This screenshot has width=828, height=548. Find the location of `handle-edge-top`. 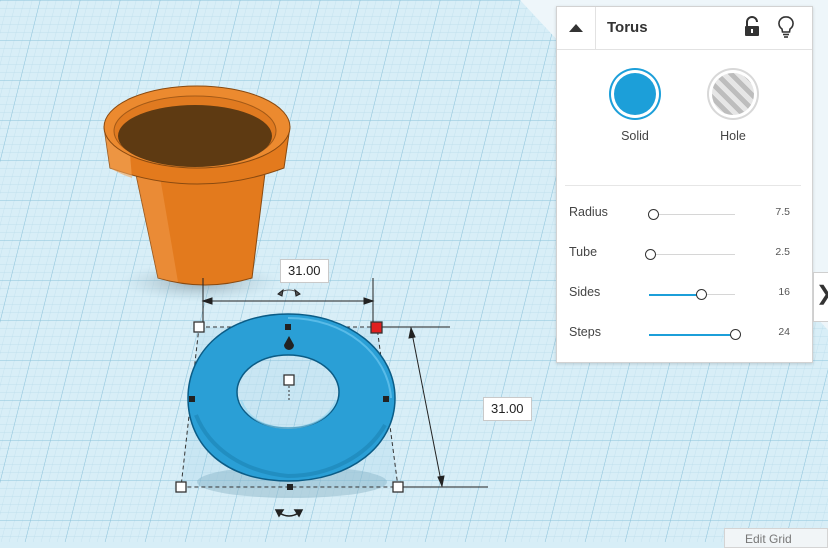

handle-edge-top is located at coordinates (288, 327).